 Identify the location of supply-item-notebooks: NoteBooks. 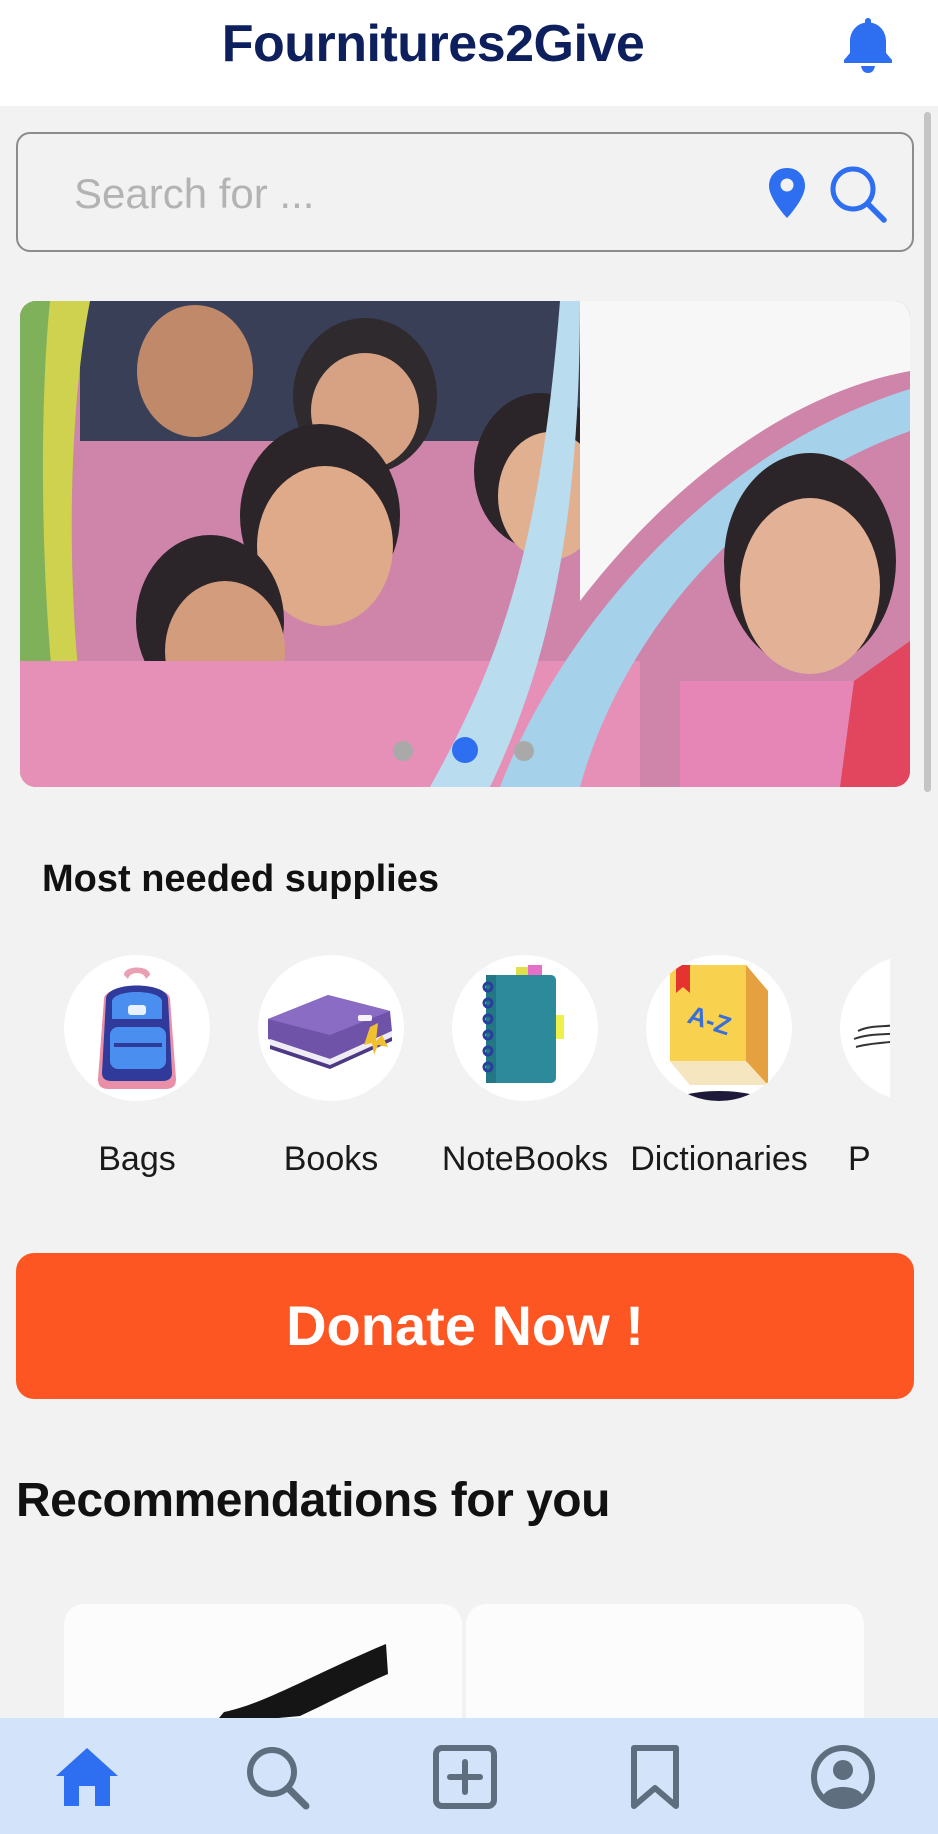
(535, 1072).